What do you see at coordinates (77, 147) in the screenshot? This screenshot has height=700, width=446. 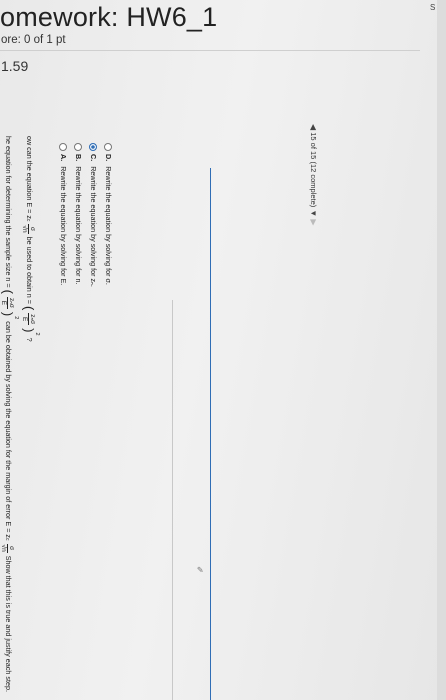 I see `option-b-radio` at bounding box center [77, 147].